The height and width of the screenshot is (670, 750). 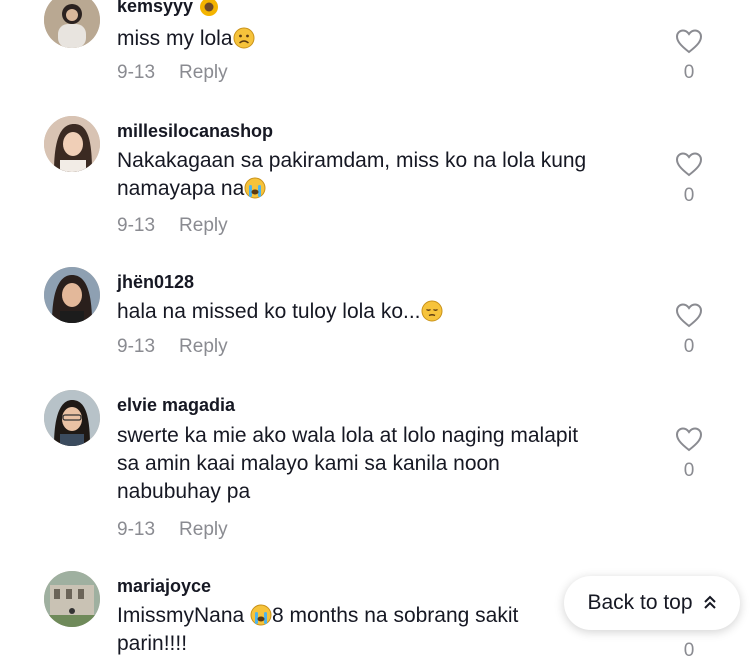 I want to click on comment-username: jhën0128, so click(x=155, y=282).